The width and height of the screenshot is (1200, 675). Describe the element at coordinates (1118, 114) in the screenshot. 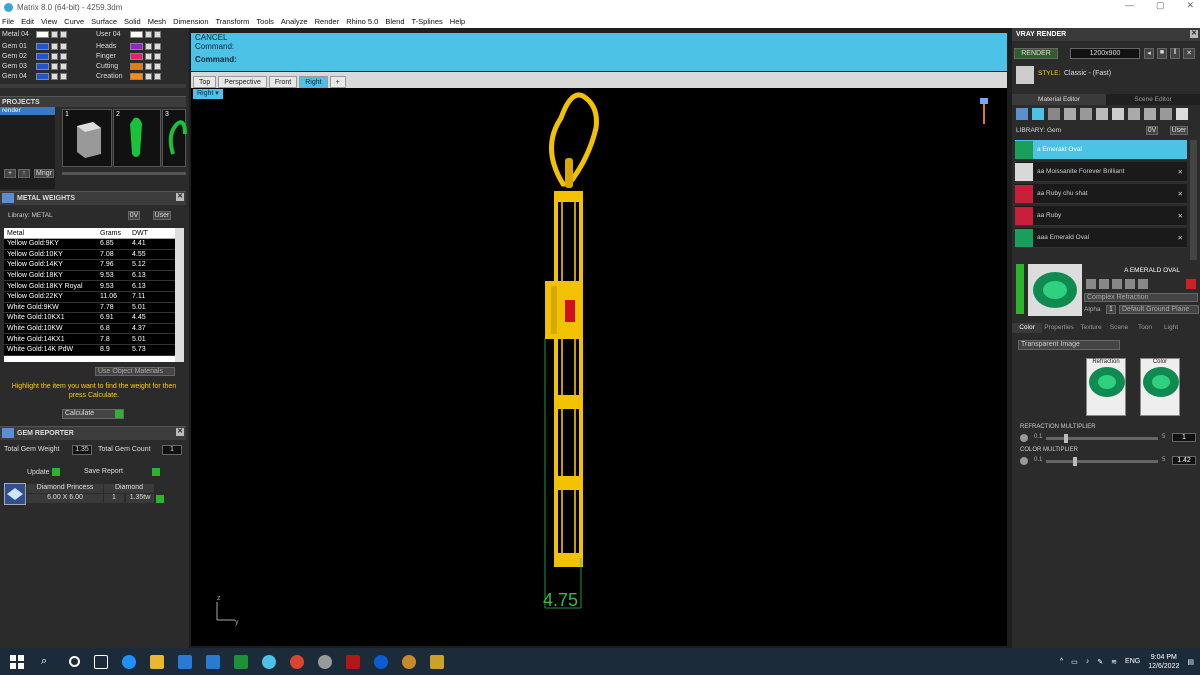

I see `checker-icon` at that location.